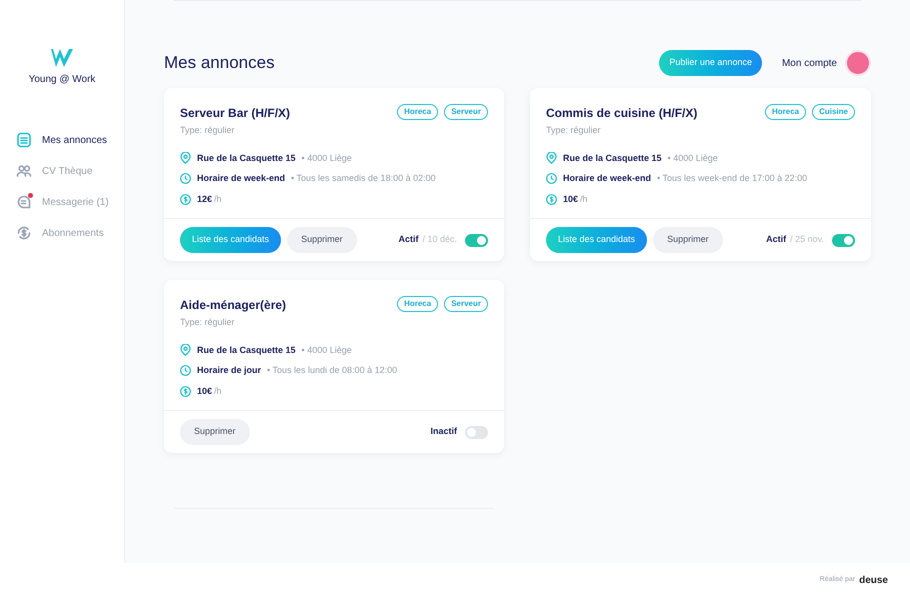 The height and width of the screenshot is (597, 910). What do you see at coordinates (443, 431) in the screenshot?
I see `status-label: Inactif` at bounding box center [443, 431].